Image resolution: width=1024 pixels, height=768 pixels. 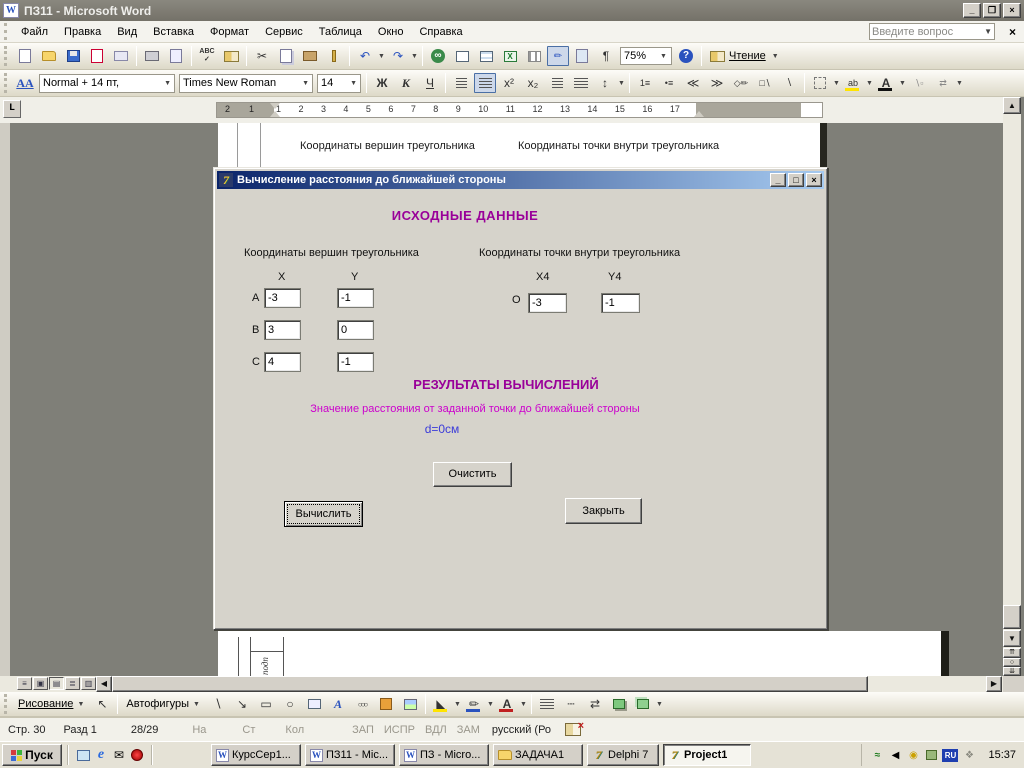 What do you see at coordinates (163, 704) in the screenshot?
I see `autoshapes-menu-button: Автофигуры ▼` at bounding box center [163, 704].